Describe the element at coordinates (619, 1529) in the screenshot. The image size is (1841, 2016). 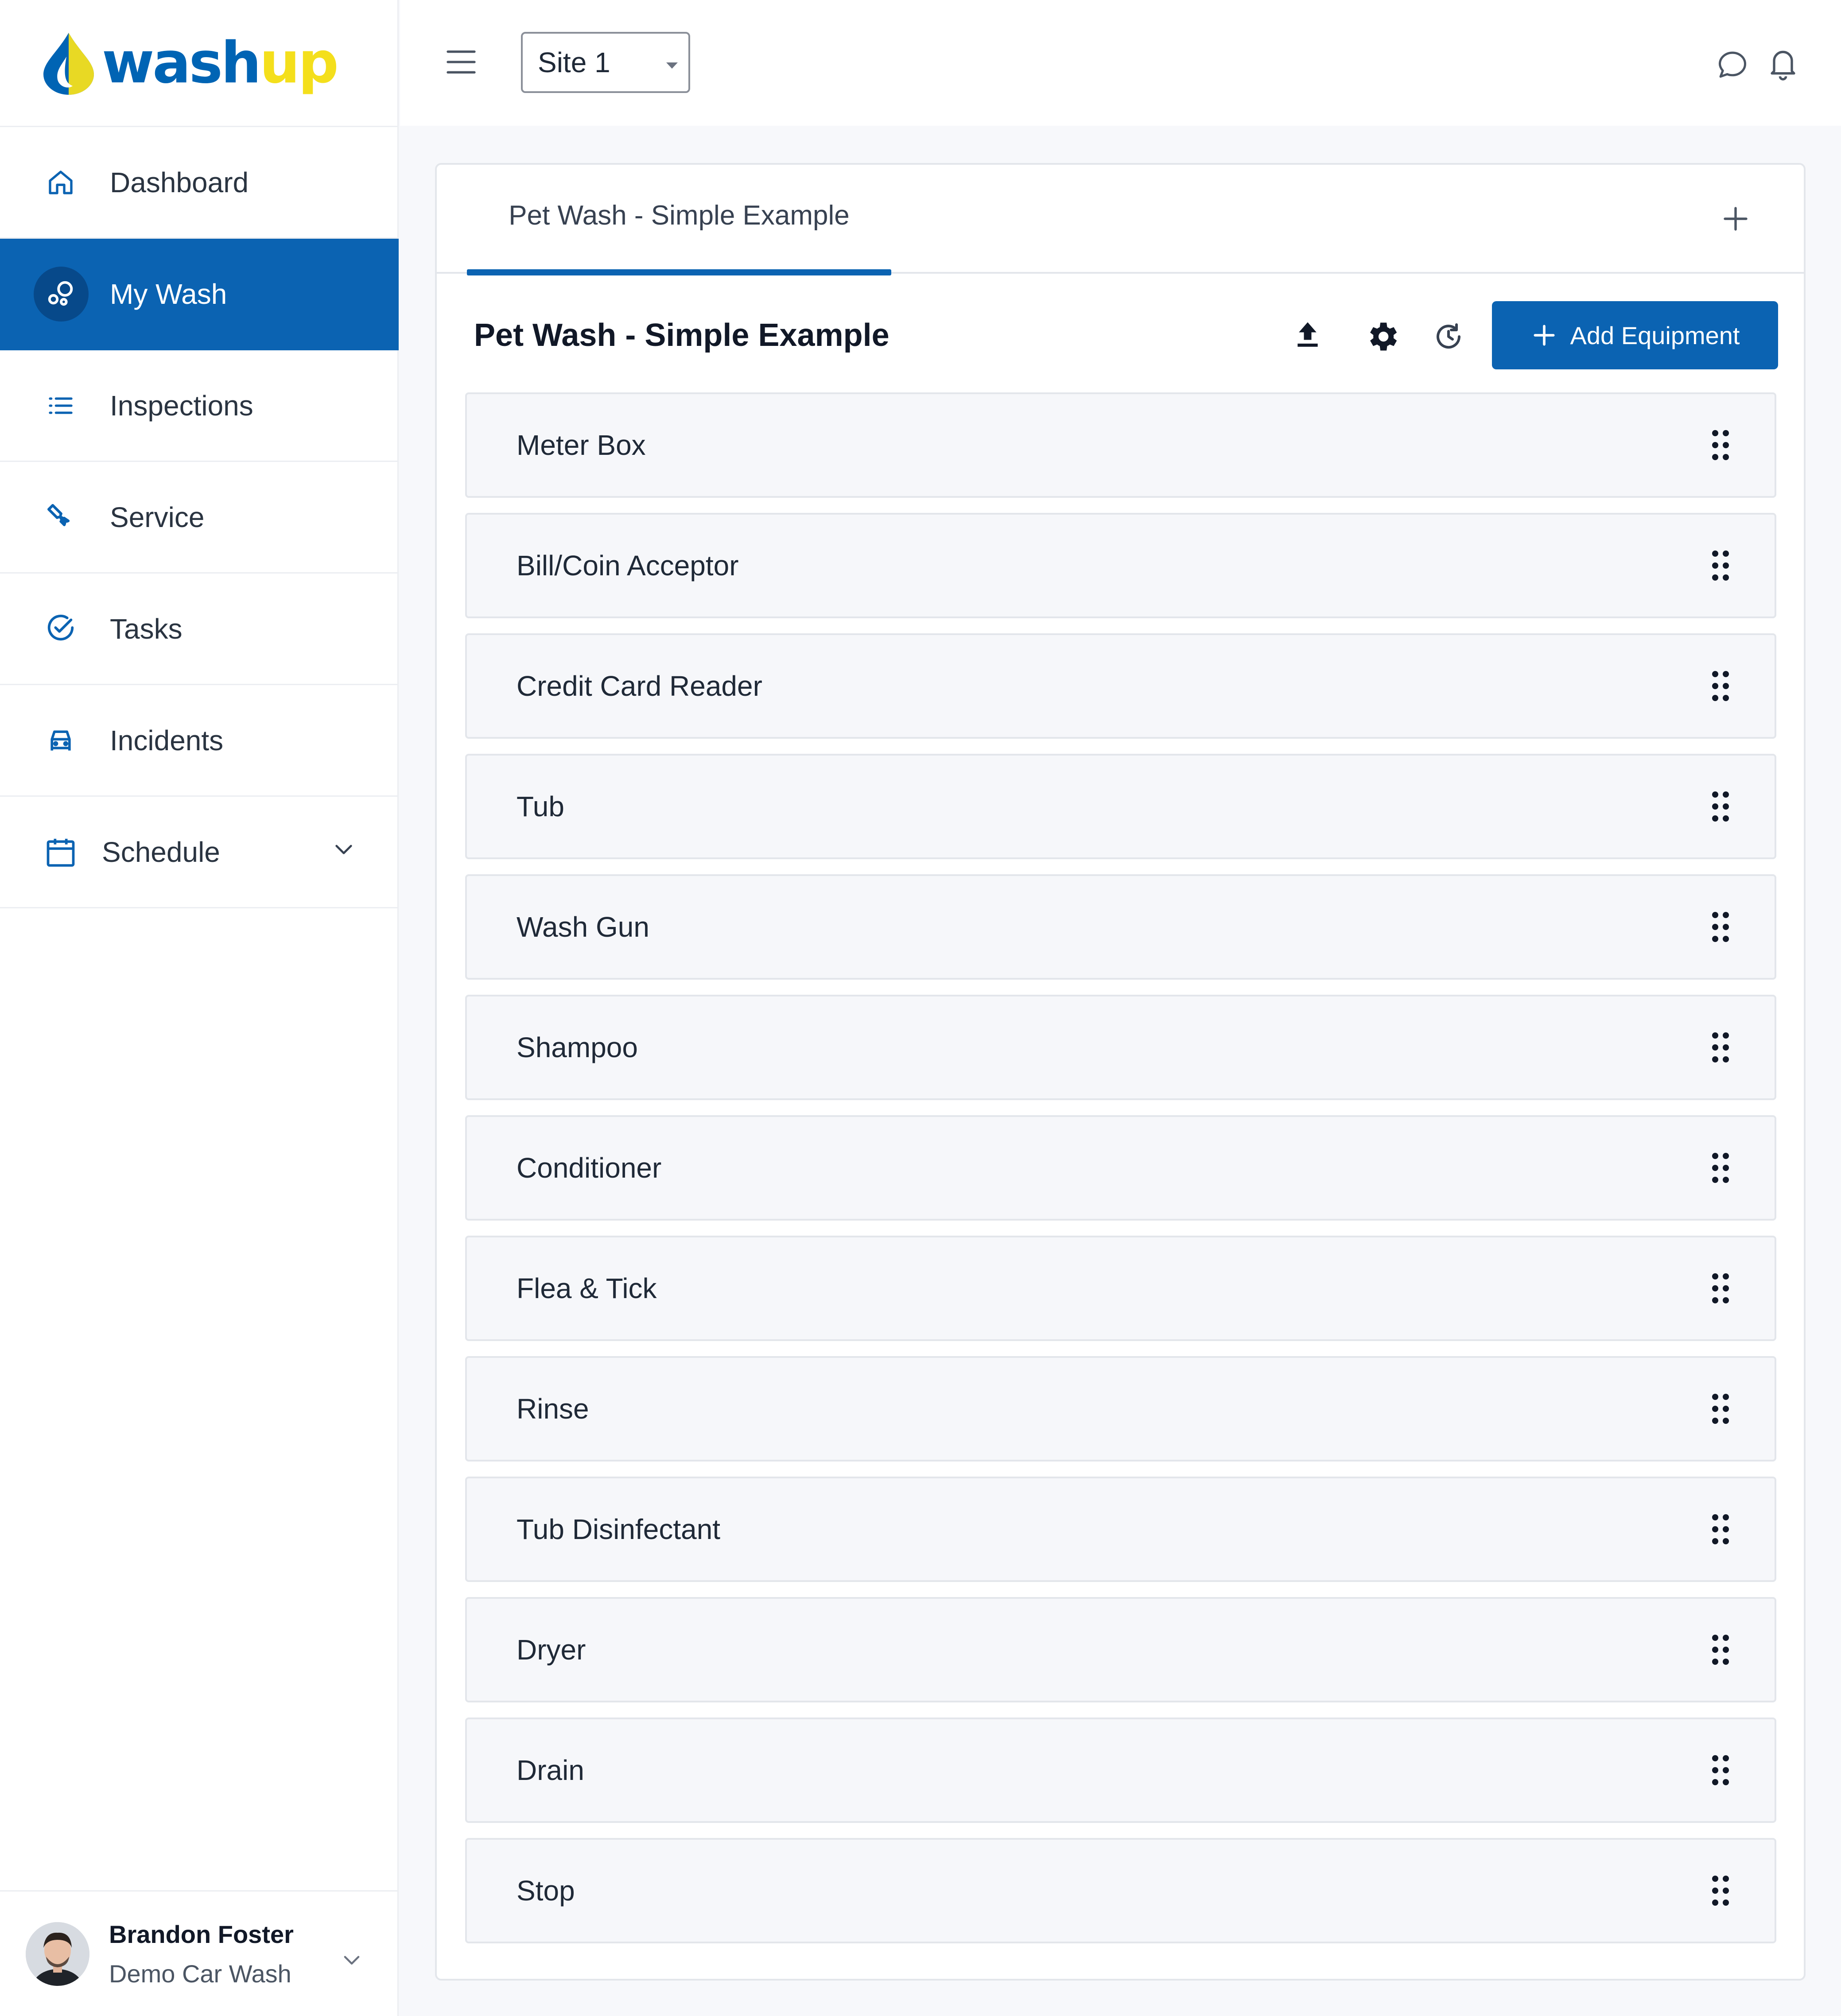
I see `equipment-name: Tub Disinfectant` at that location.